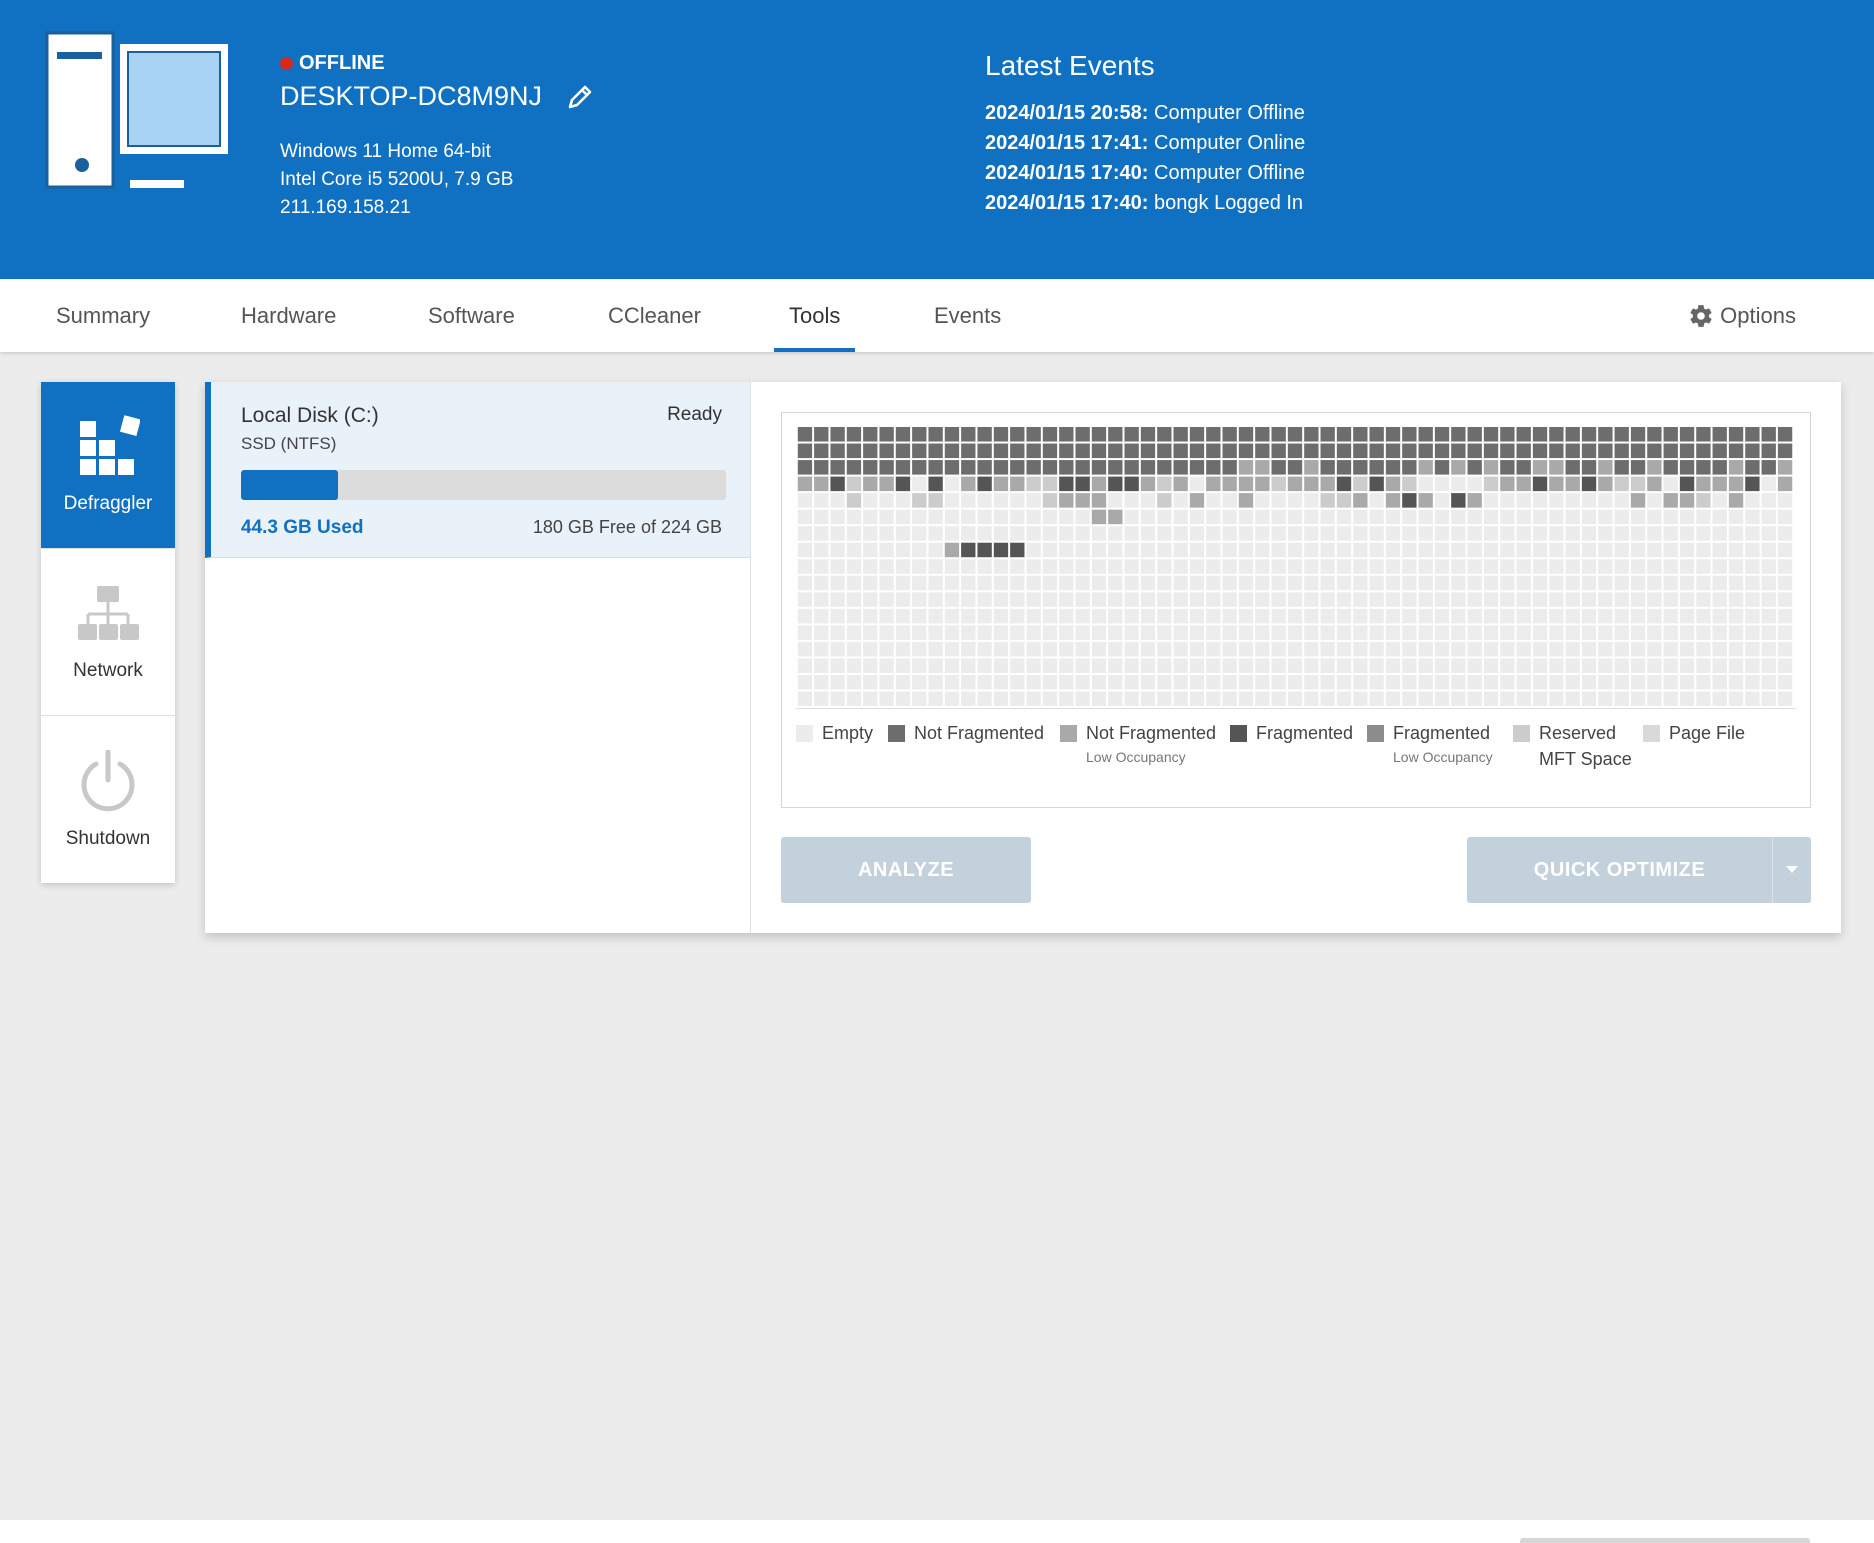 The image size is (1874, 1543). I want to click on tab-software: Software, so click(471, 315).